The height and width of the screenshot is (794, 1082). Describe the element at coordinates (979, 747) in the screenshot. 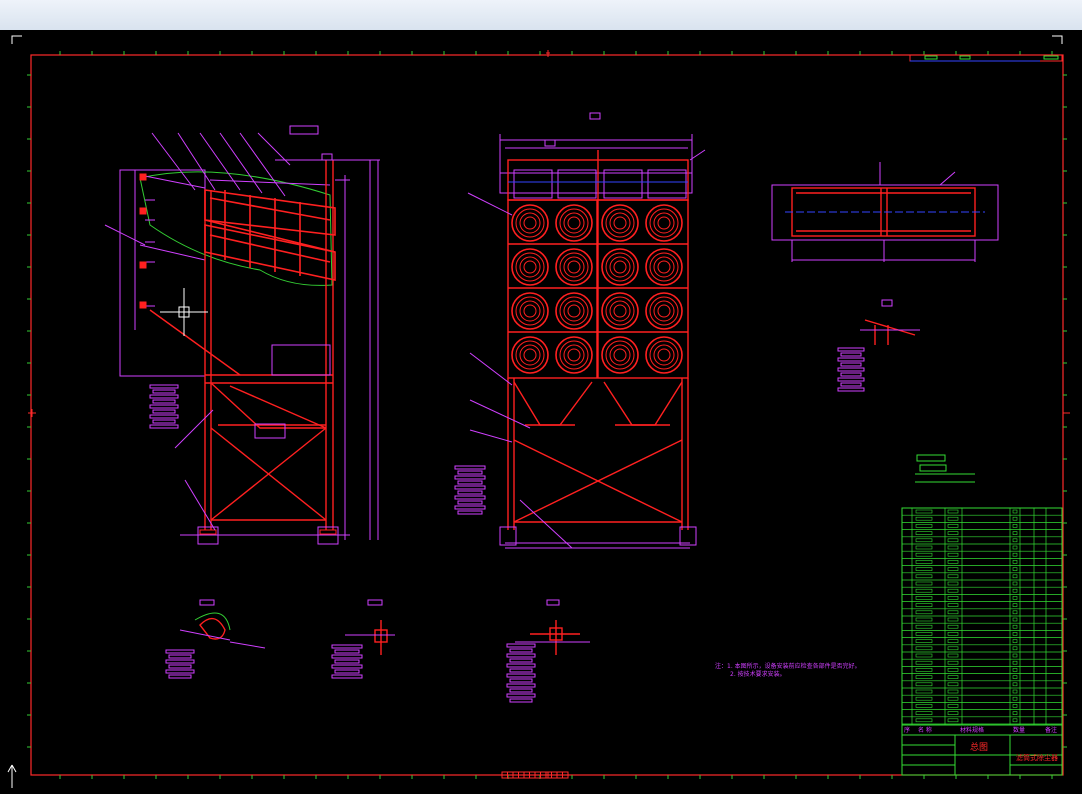

I see `drawing-title: 总图` at that location.